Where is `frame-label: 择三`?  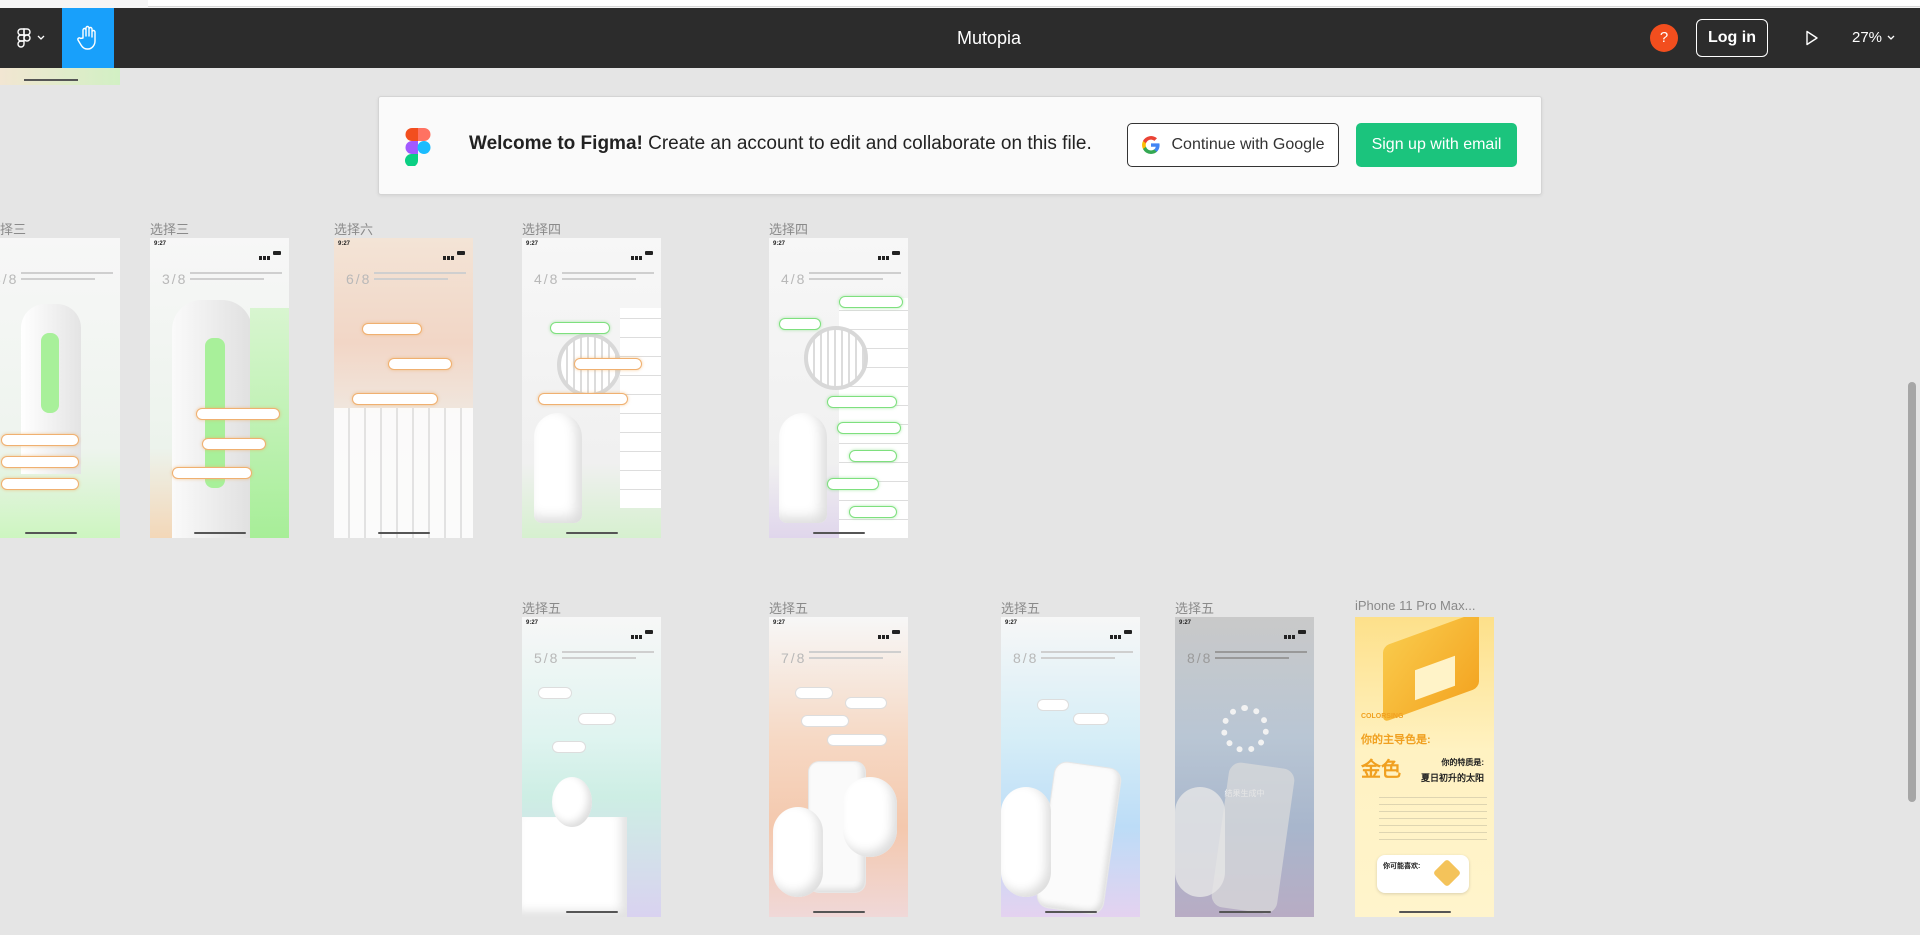
frame-label: 择三 is located at coordinates (13, 229).